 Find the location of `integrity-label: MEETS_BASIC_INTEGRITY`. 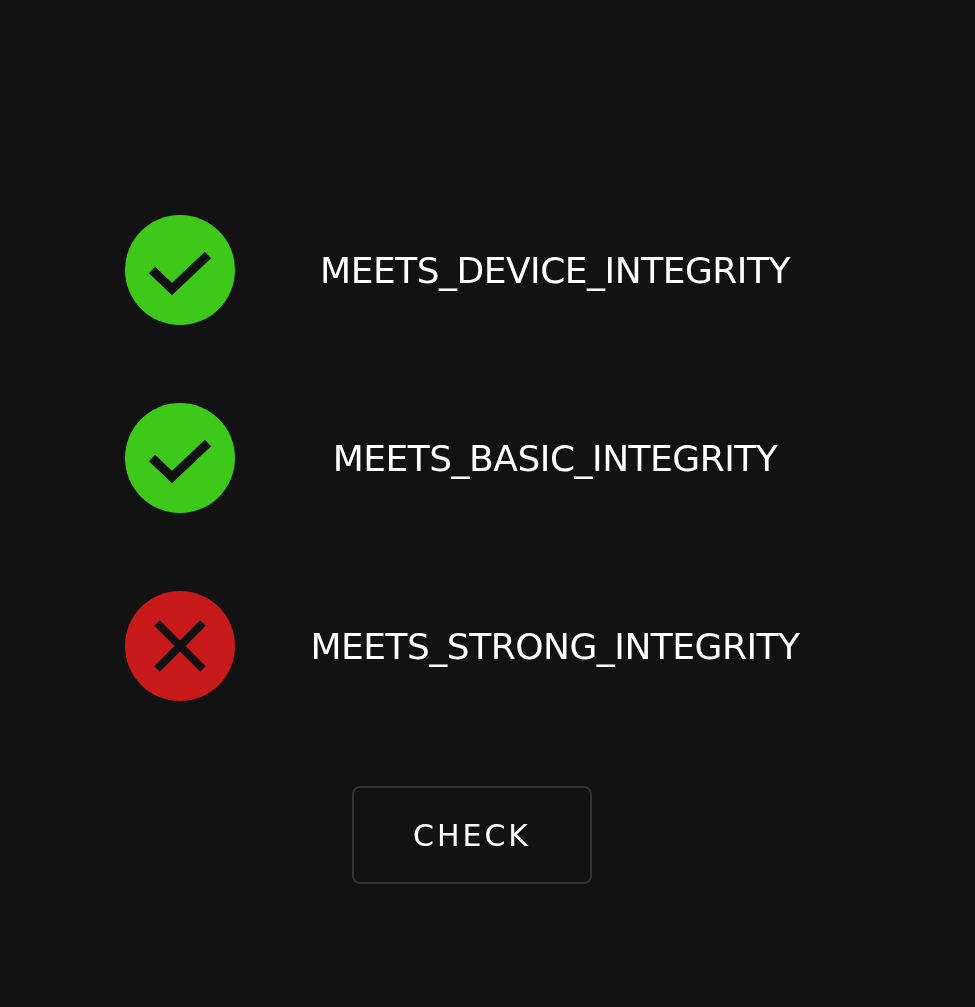

integrity-label: MEETS_BASIC_INTEGRITY is located at coordinates (555, 458).